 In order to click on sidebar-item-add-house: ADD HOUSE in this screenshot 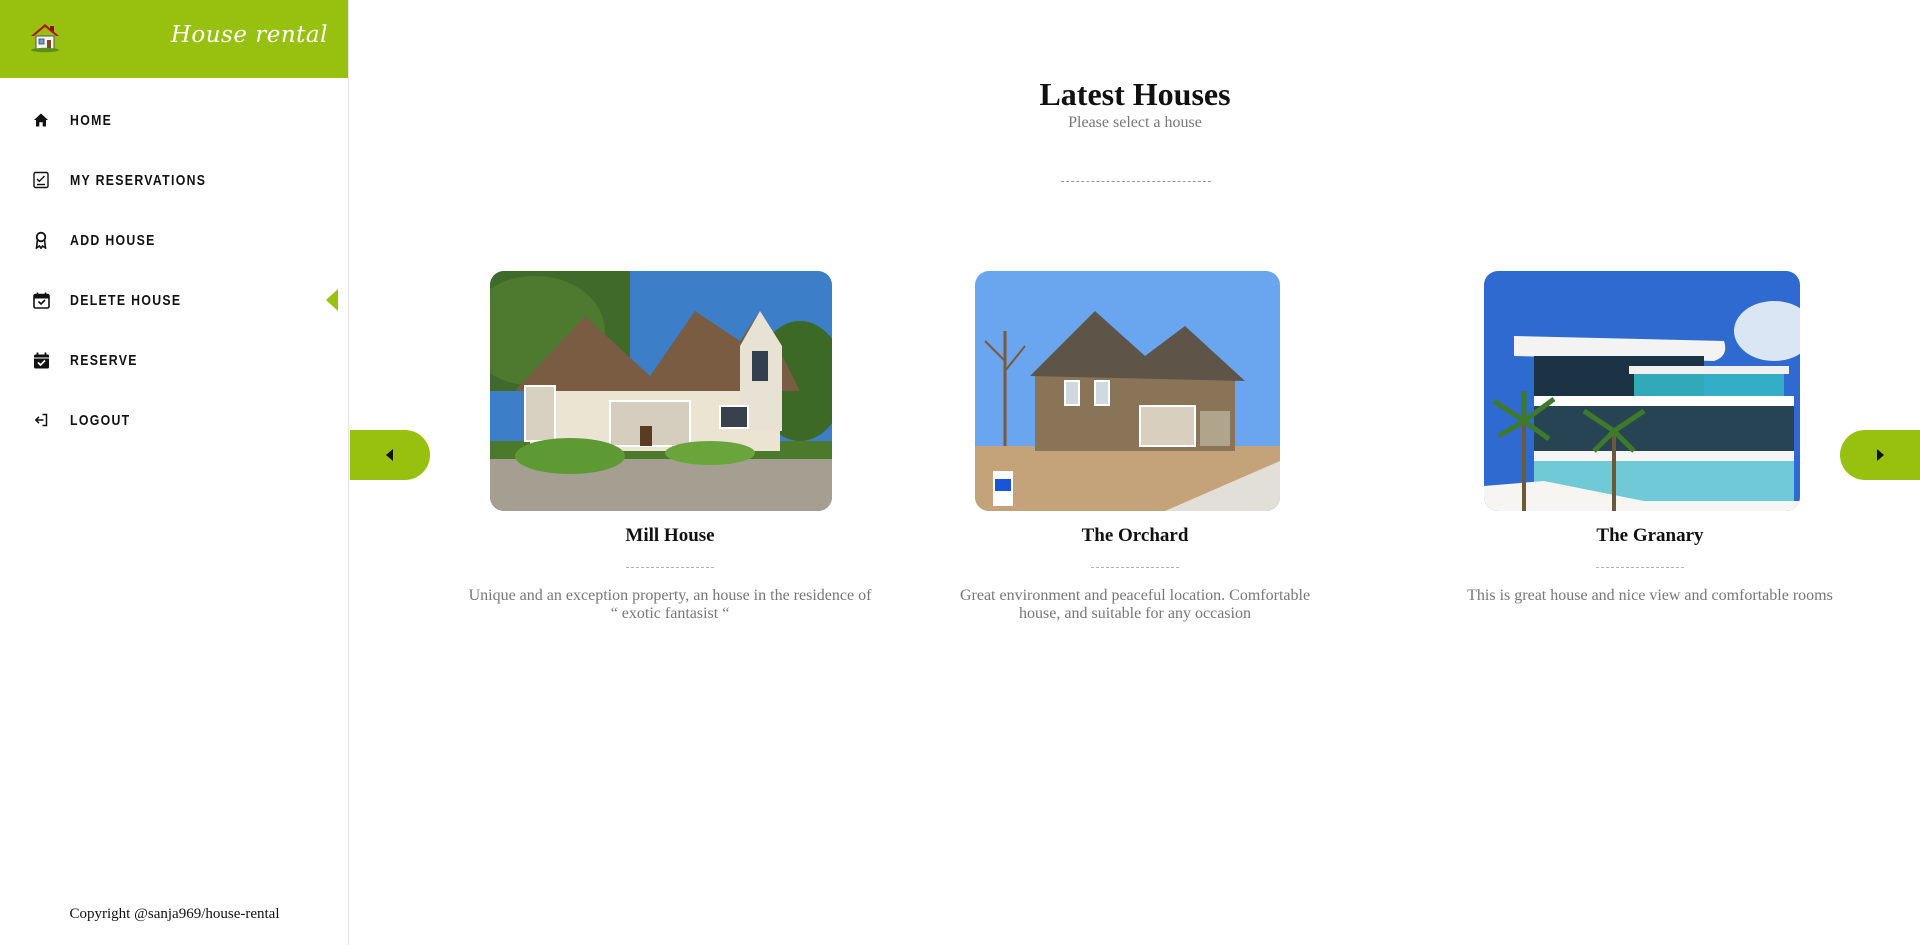, I will do `click(174, 240)`.